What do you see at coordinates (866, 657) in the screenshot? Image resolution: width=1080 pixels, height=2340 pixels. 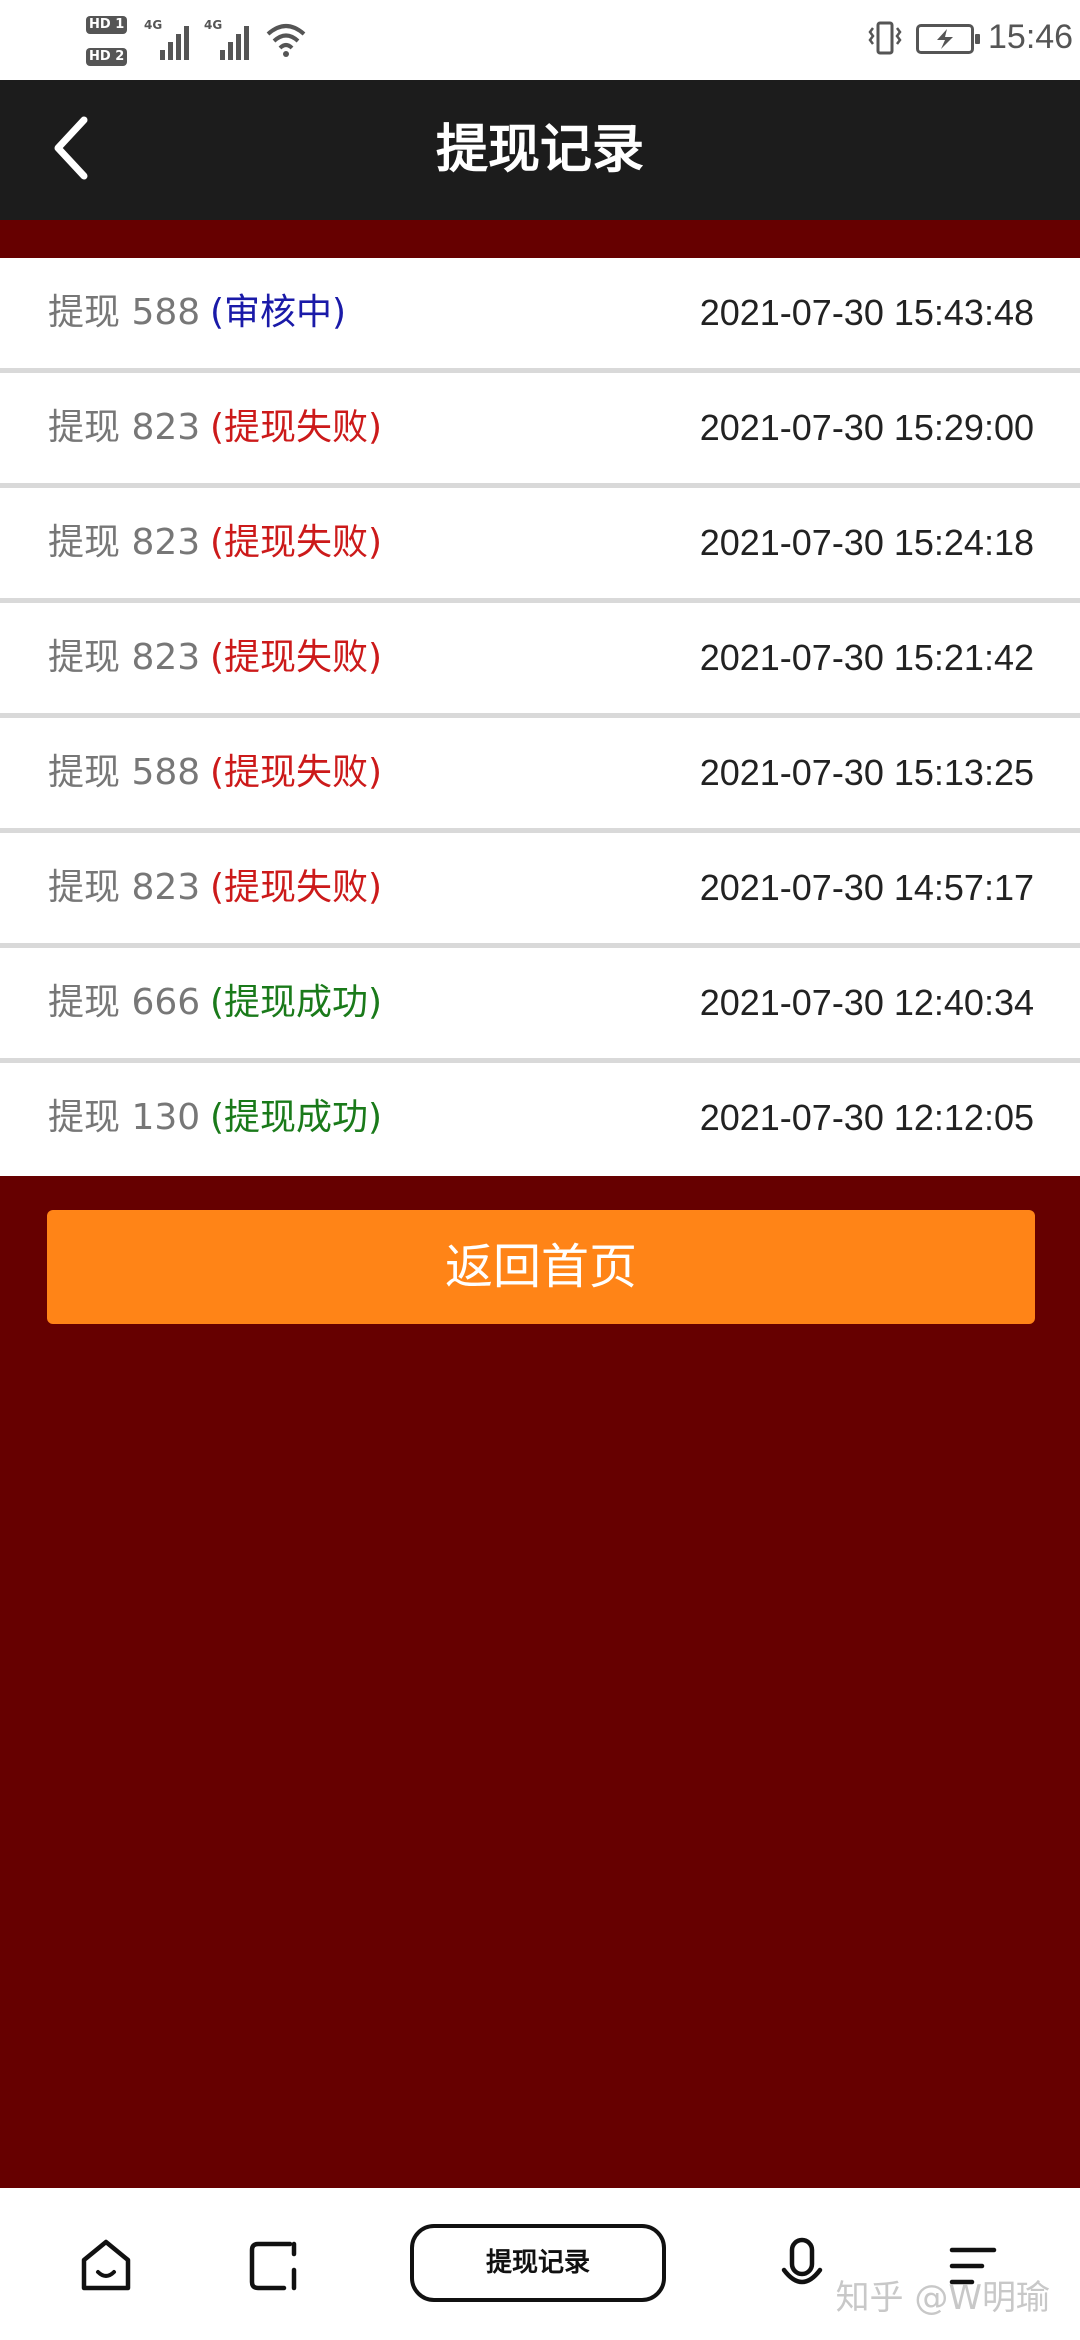 I see `record-time: 2021-07-30 15:21:42` at bounding box center [866, 657].